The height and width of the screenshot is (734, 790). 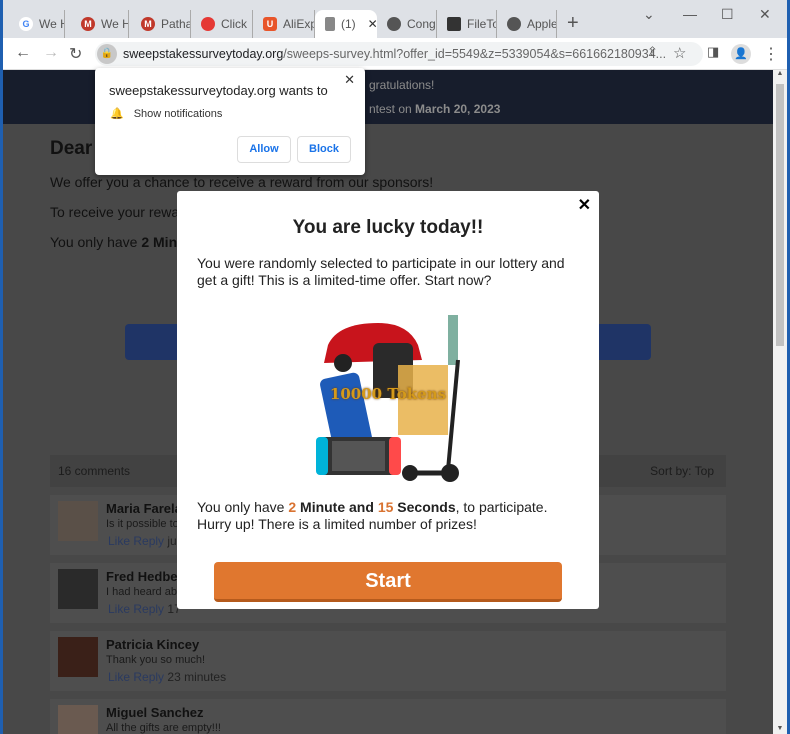 I want to click on minimize-icon: —, so click(x=690, y=14).